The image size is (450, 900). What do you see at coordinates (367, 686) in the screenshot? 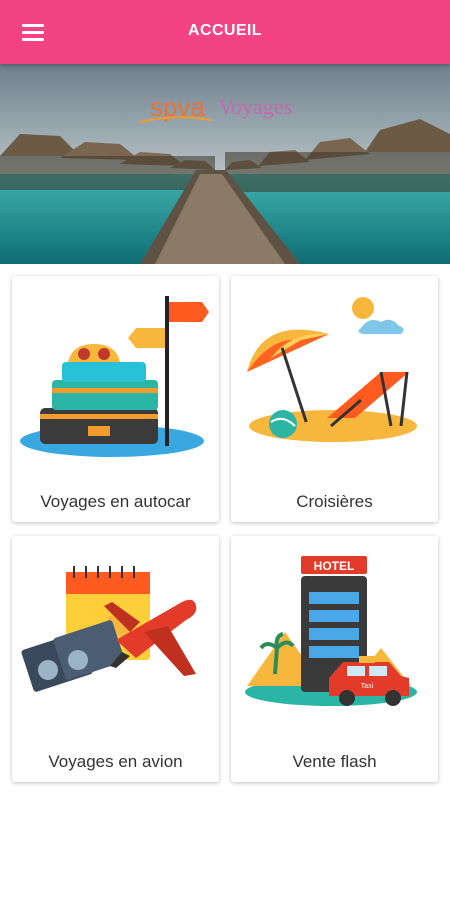
I see `taxi-label-text: Taxi` at bounding box center [367, 686].